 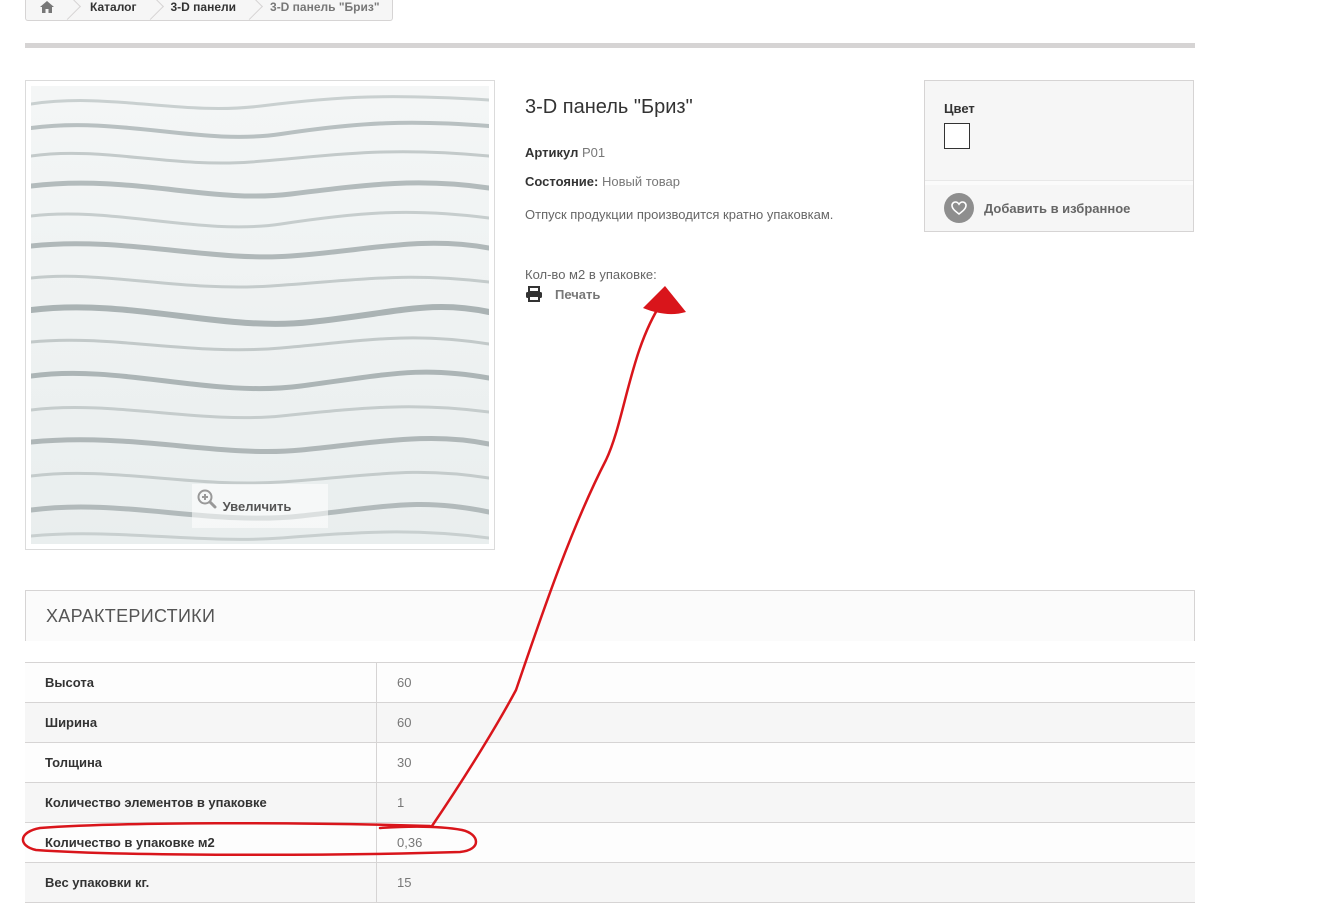 I want to click on annotation-arrowhead, so click(x=664, y=300).